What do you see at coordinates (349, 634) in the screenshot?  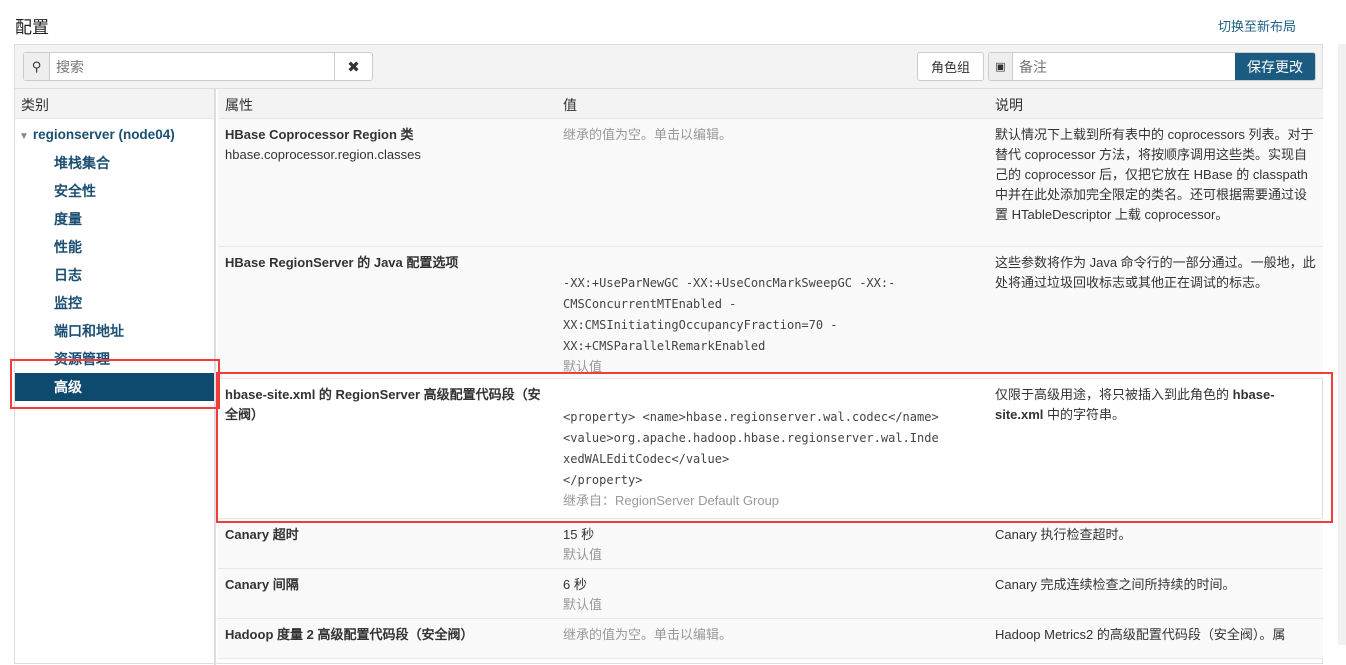 I see `property-name: Hadoop 度量 2 高级配置代码段（安全阀）` at bounding box center [349, 634].